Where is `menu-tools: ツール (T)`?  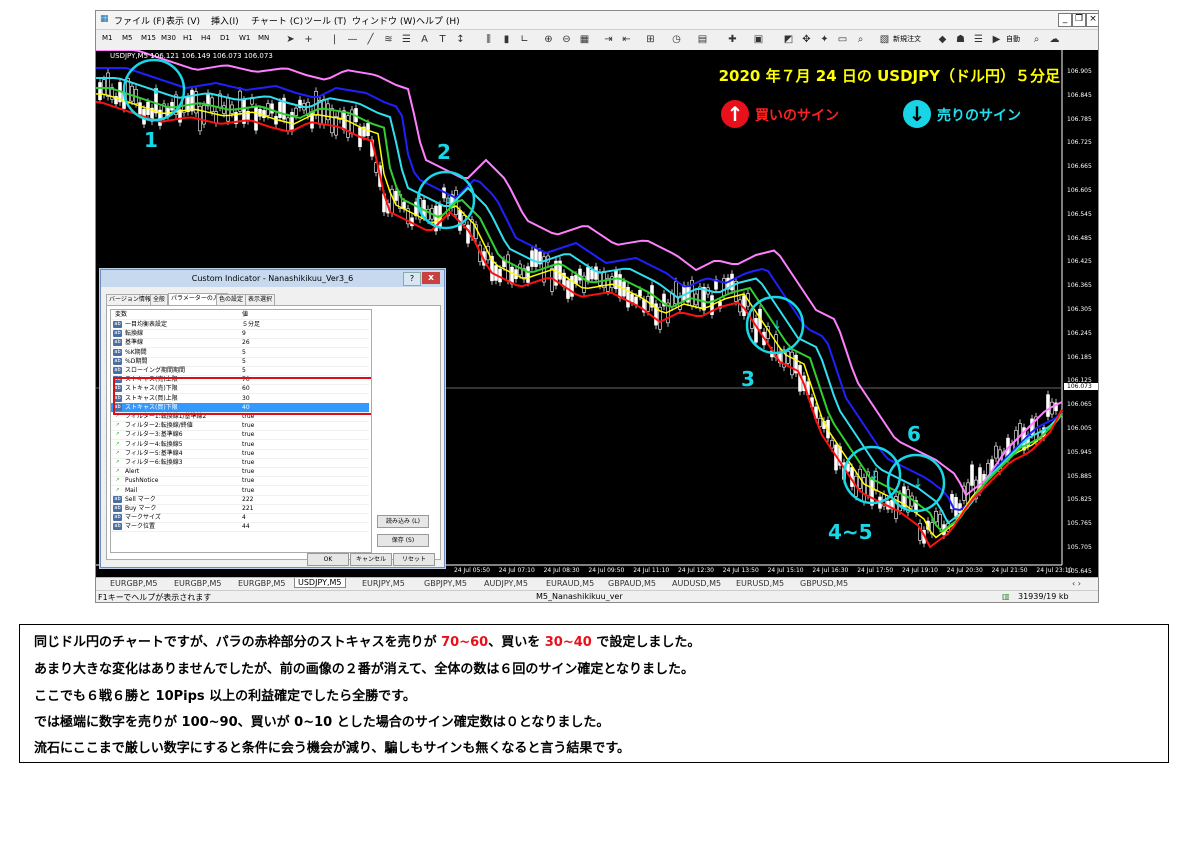
menu-tools: ツール (T) is located at coordinates (325, 20).